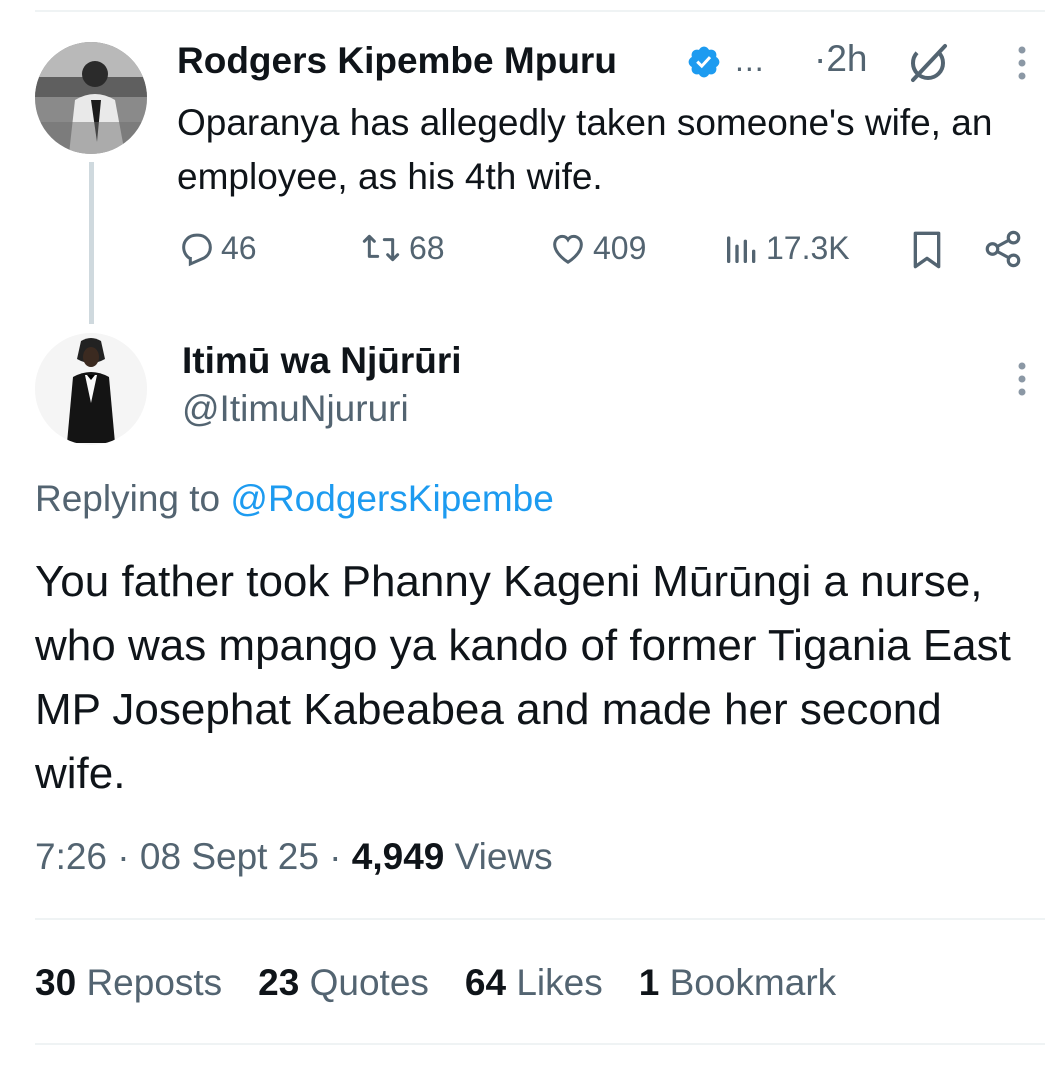 The width and height of the screenshot is (1045, 1067). I want to click on thread-line, so click(91, 243).